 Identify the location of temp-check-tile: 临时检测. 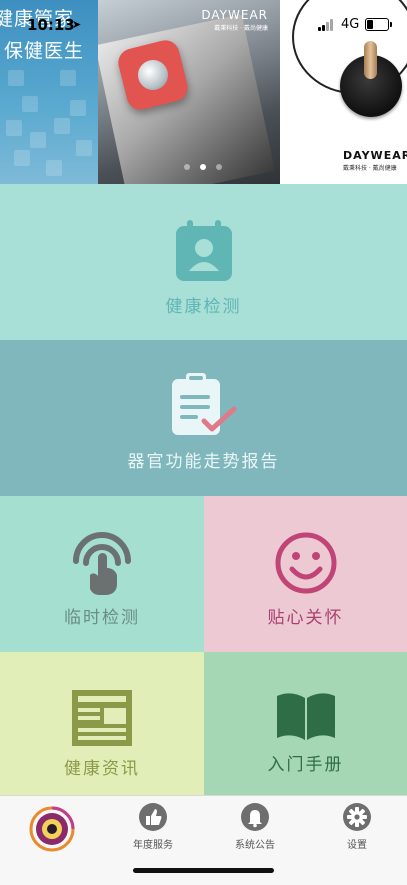
(102, 574).